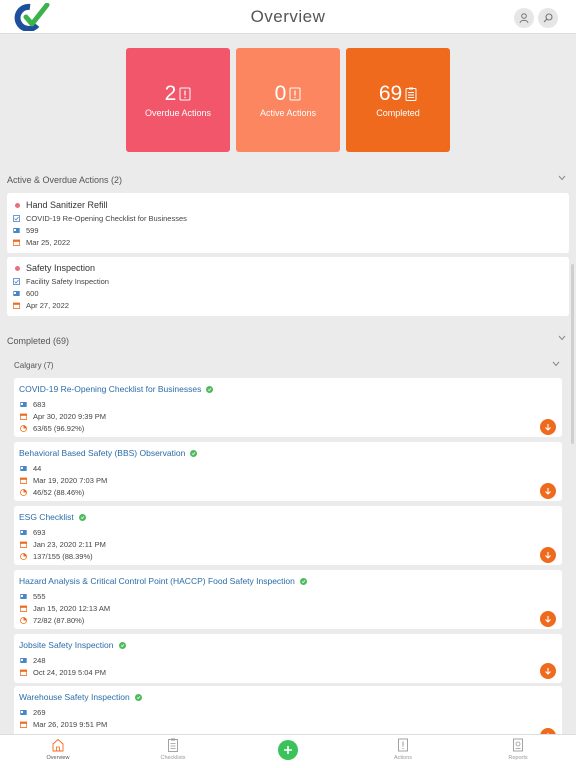 Image resolution: width=576 pixels, height=768 pixels. I want to click on checklist-score: 137/155 (88.39%), so click(63, 556).